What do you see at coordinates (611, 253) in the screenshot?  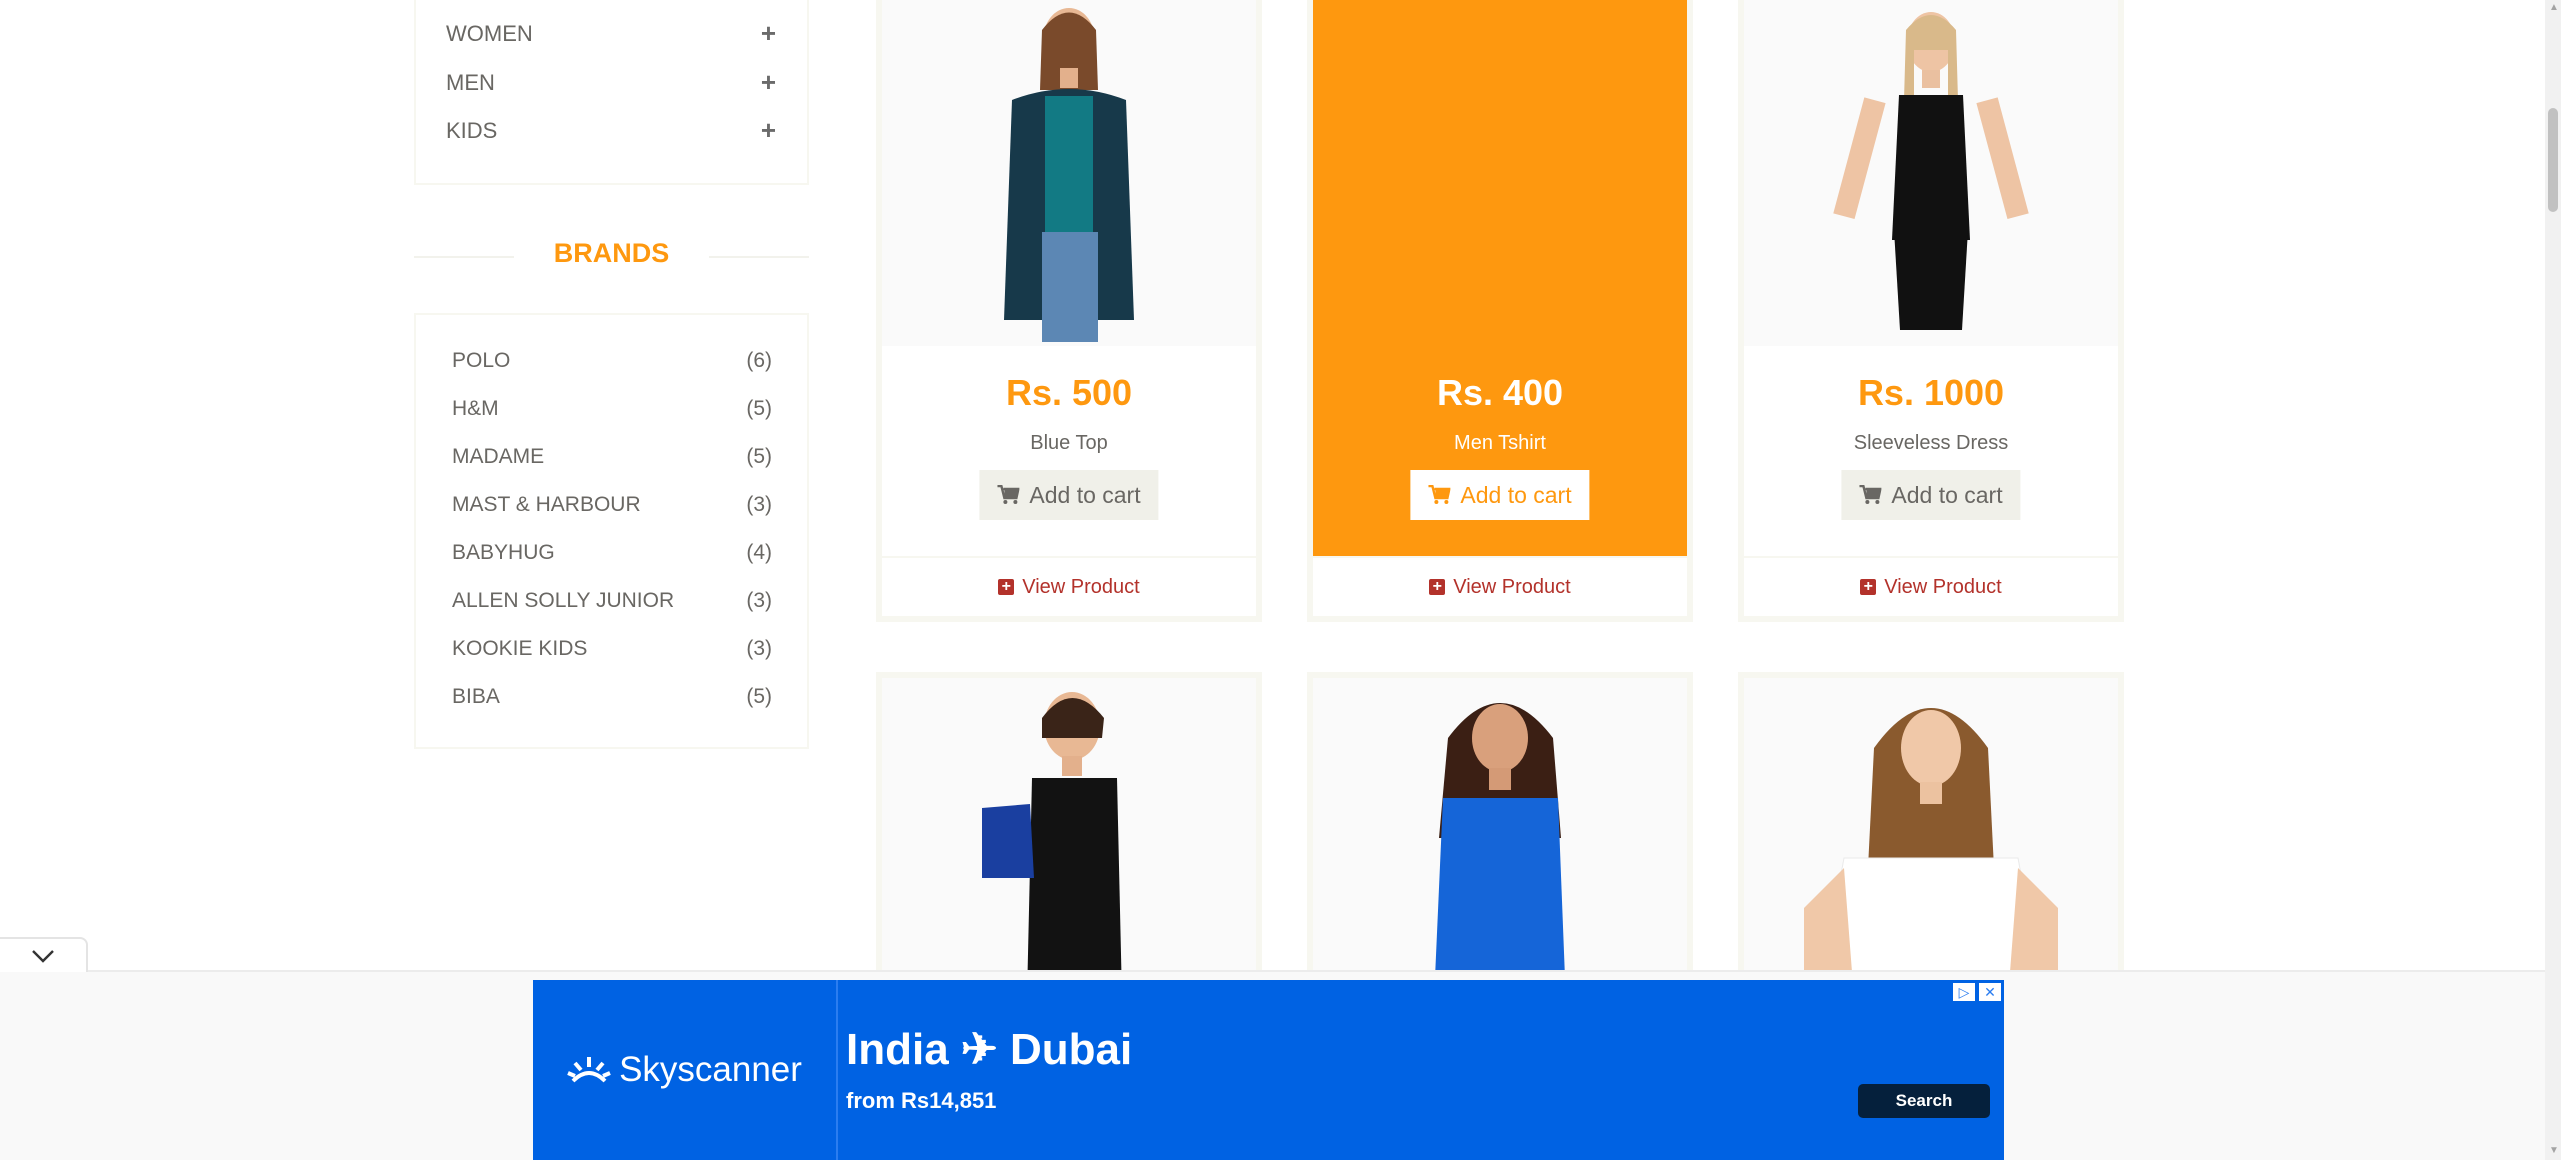 I see `brands-title: BRANDS` at bounding box center [611, 253].